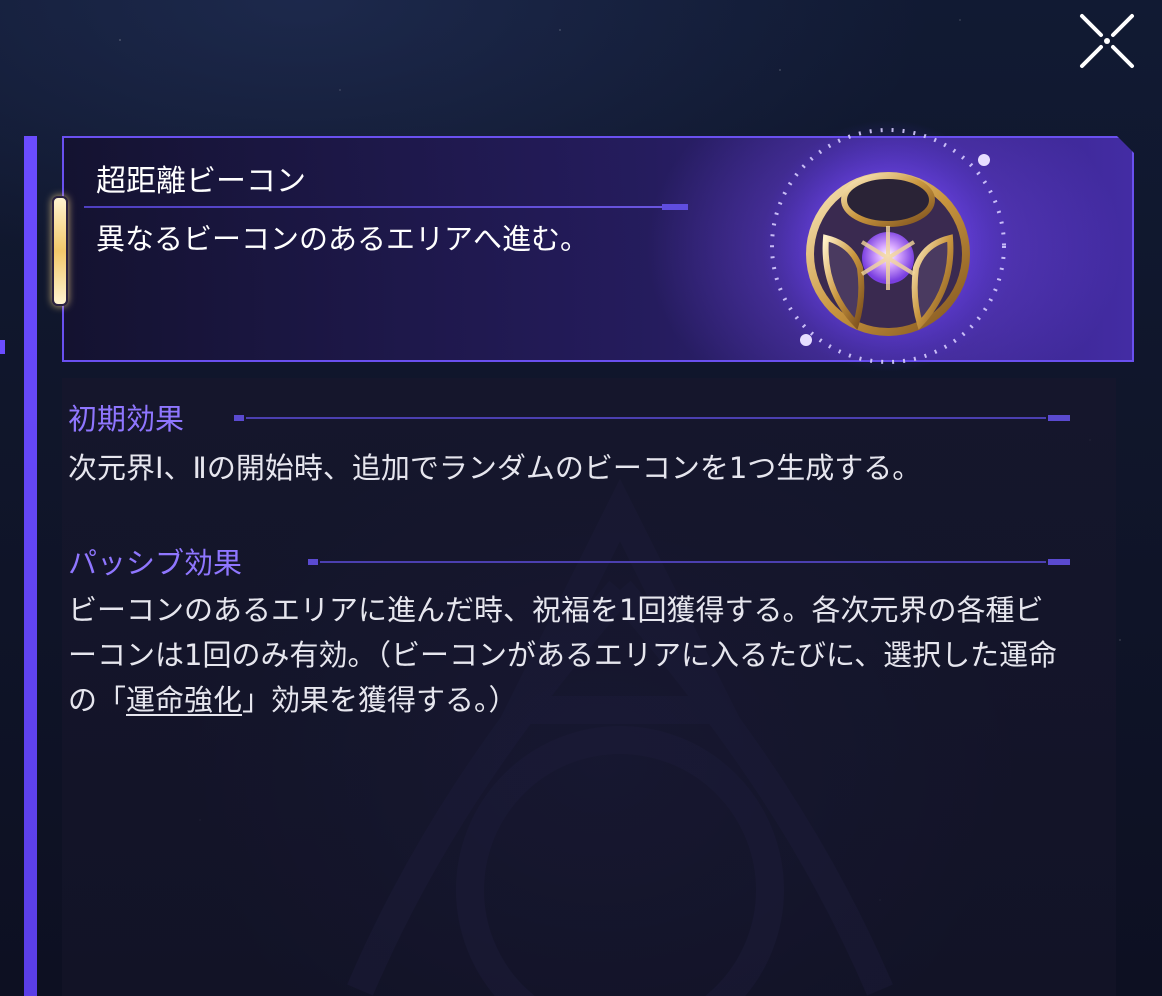  What do you see at coordinates (384, 207) in the screenshot?
I see `title-divider` at bounding box center [384, 207].